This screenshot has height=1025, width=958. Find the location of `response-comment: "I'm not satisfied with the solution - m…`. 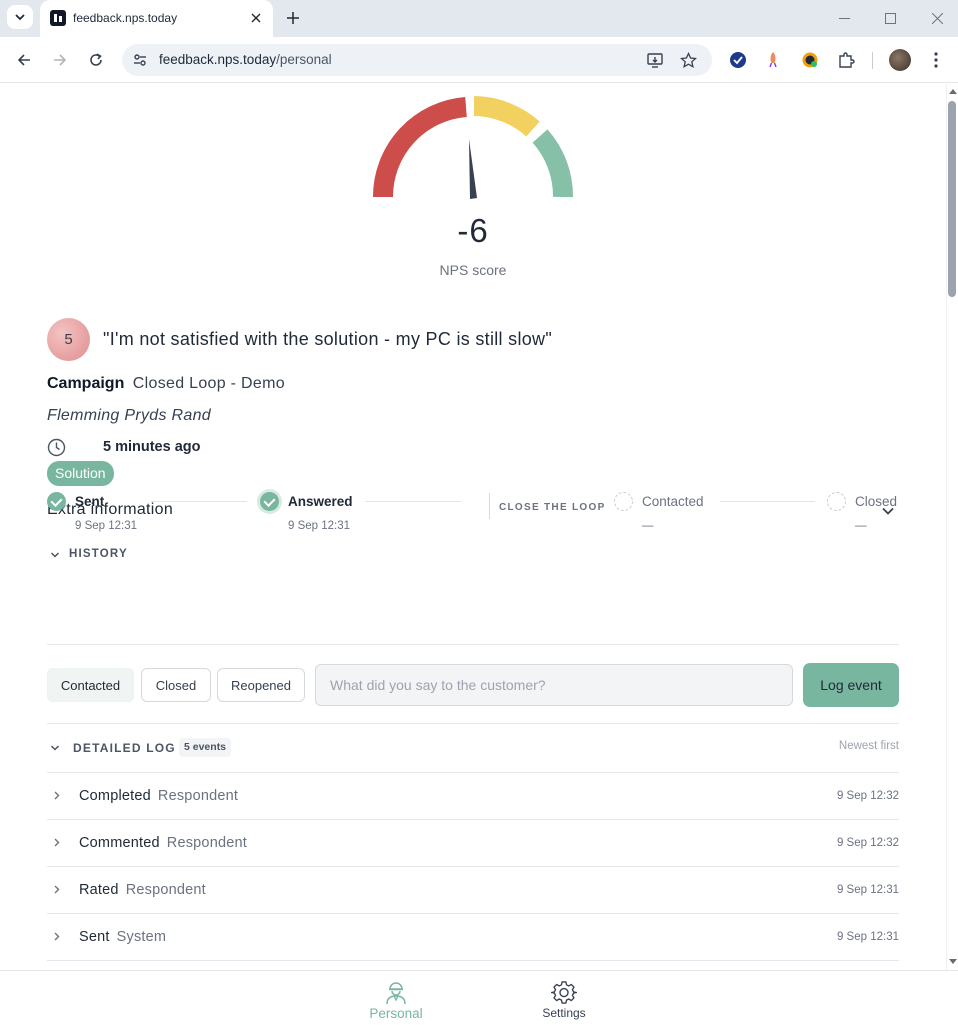

response-comment: "I'm not satisfied with the solution - m… is located at coordinates (328, 339).